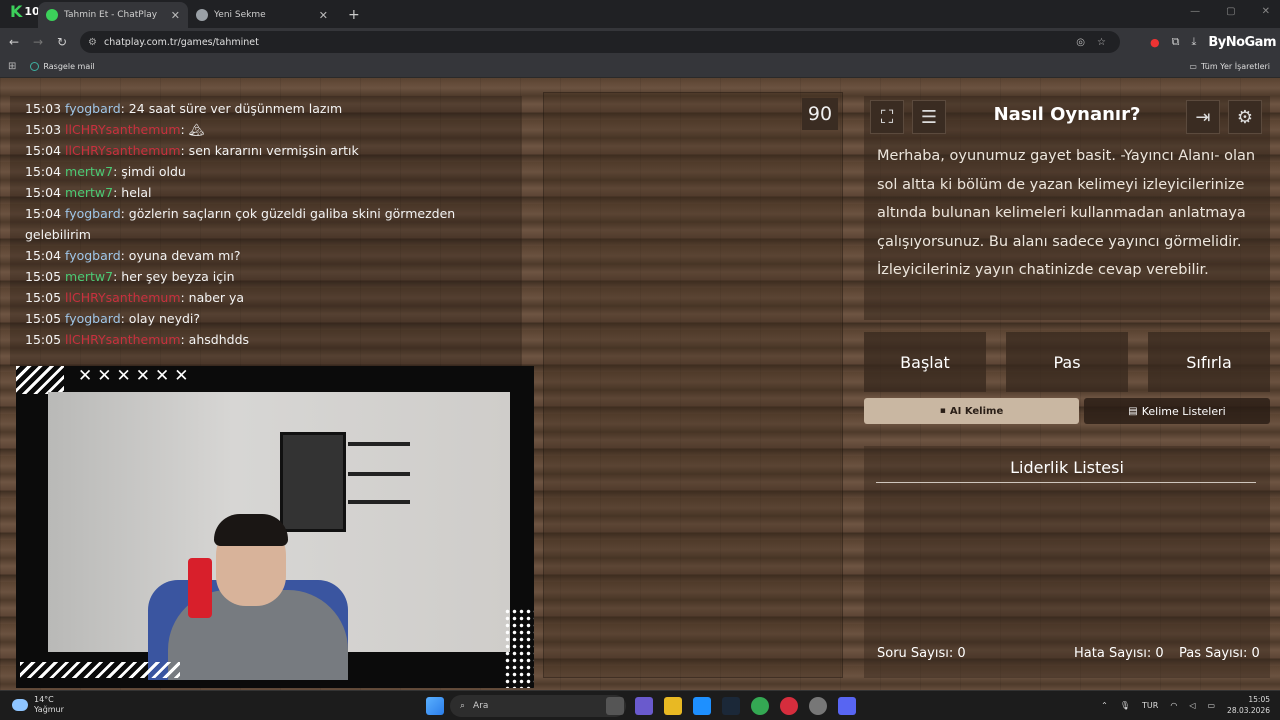 The height and width of the screenshot is (720, 1280). Describe the element at coordinates (1067, 467) in the screenshot. I see `leaderboard-title: Liderlik Listesi` at that location.